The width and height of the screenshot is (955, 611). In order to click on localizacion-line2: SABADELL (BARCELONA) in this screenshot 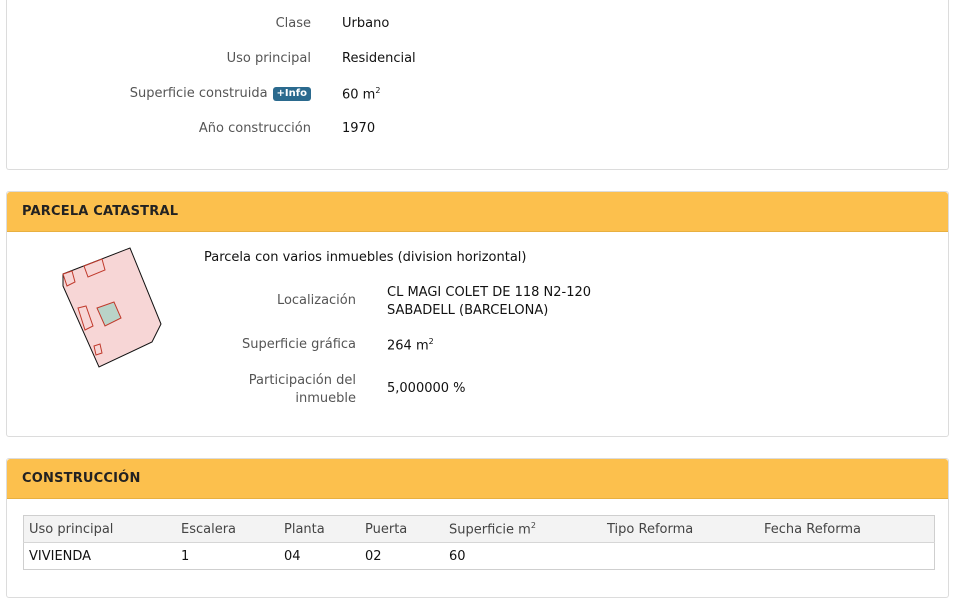, I will do `click(468, 310)`.